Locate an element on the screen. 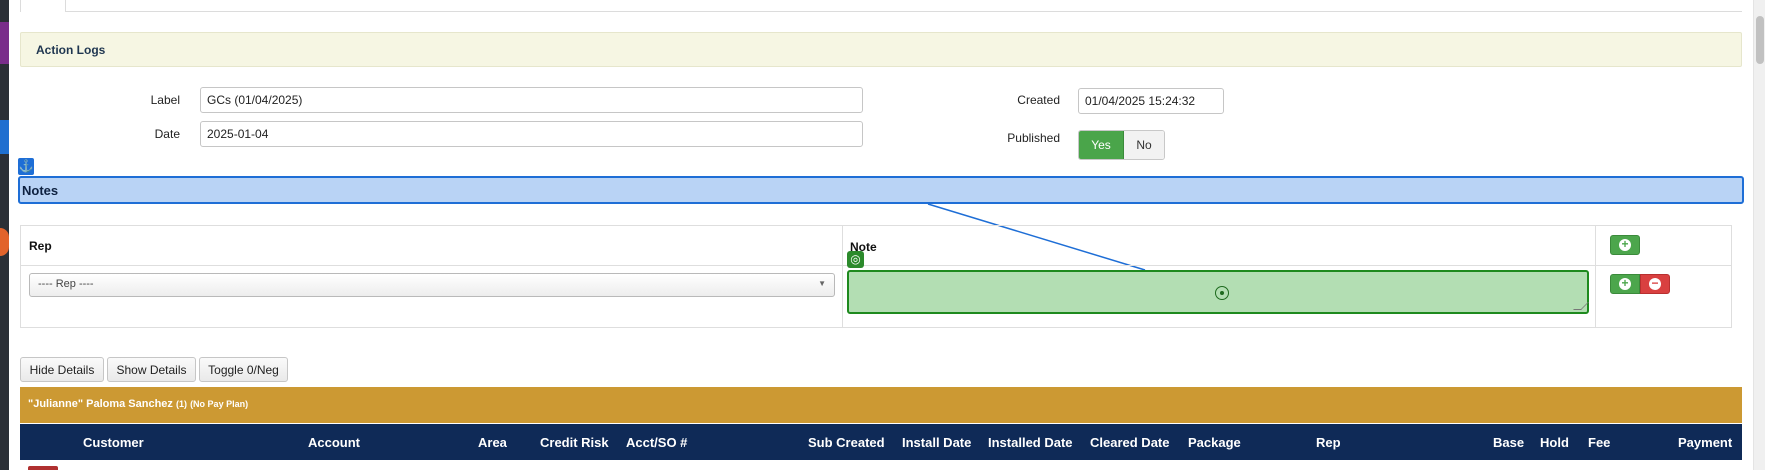  show-details-button: Show Details is located at coordinates (151, 369).